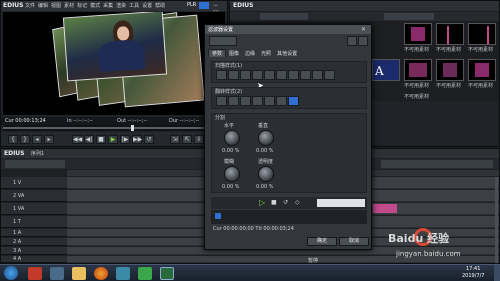  I want to click on folder-icon, so click(79, 273).